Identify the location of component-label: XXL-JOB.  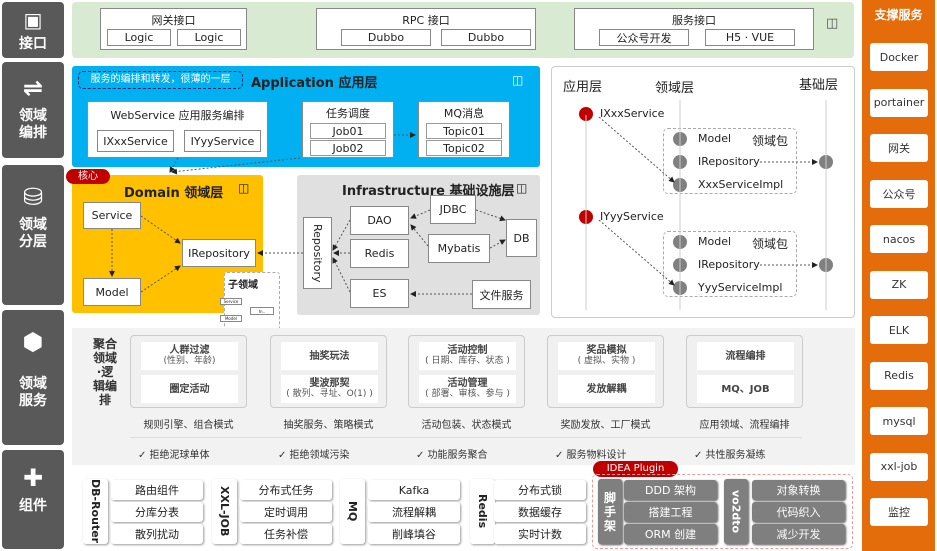
(224, 511).